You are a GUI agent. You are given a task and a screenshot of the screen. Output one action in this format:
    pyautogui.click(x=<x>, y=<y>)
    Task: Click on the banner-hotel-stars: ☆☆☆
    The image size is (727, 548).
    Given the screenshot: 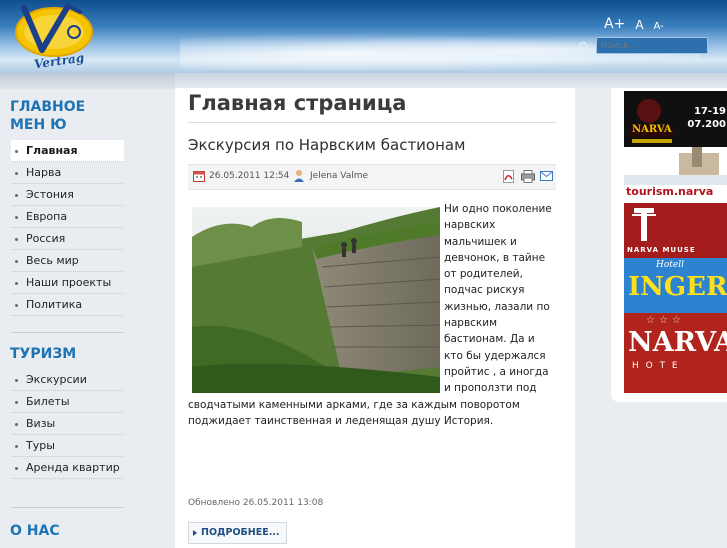 What is the action you would take?
    pyautogui.click(x=665, y=320)
    